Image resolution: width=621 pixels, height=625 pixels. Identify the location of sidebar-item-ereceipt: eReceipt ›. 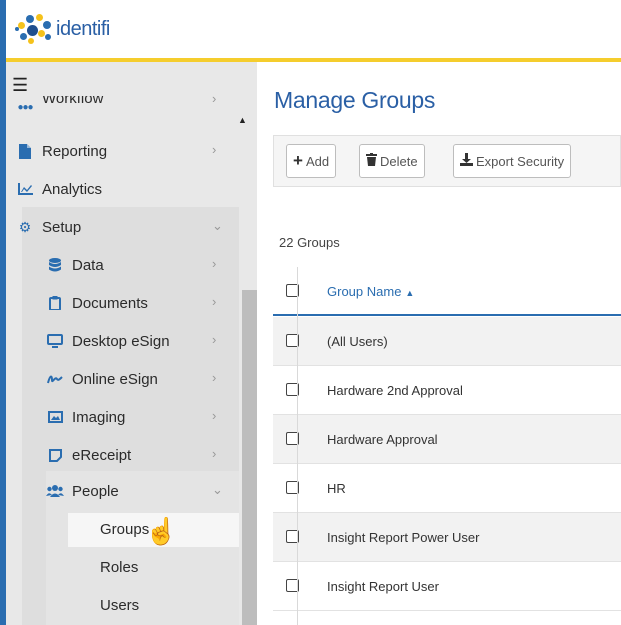
(138, 455).